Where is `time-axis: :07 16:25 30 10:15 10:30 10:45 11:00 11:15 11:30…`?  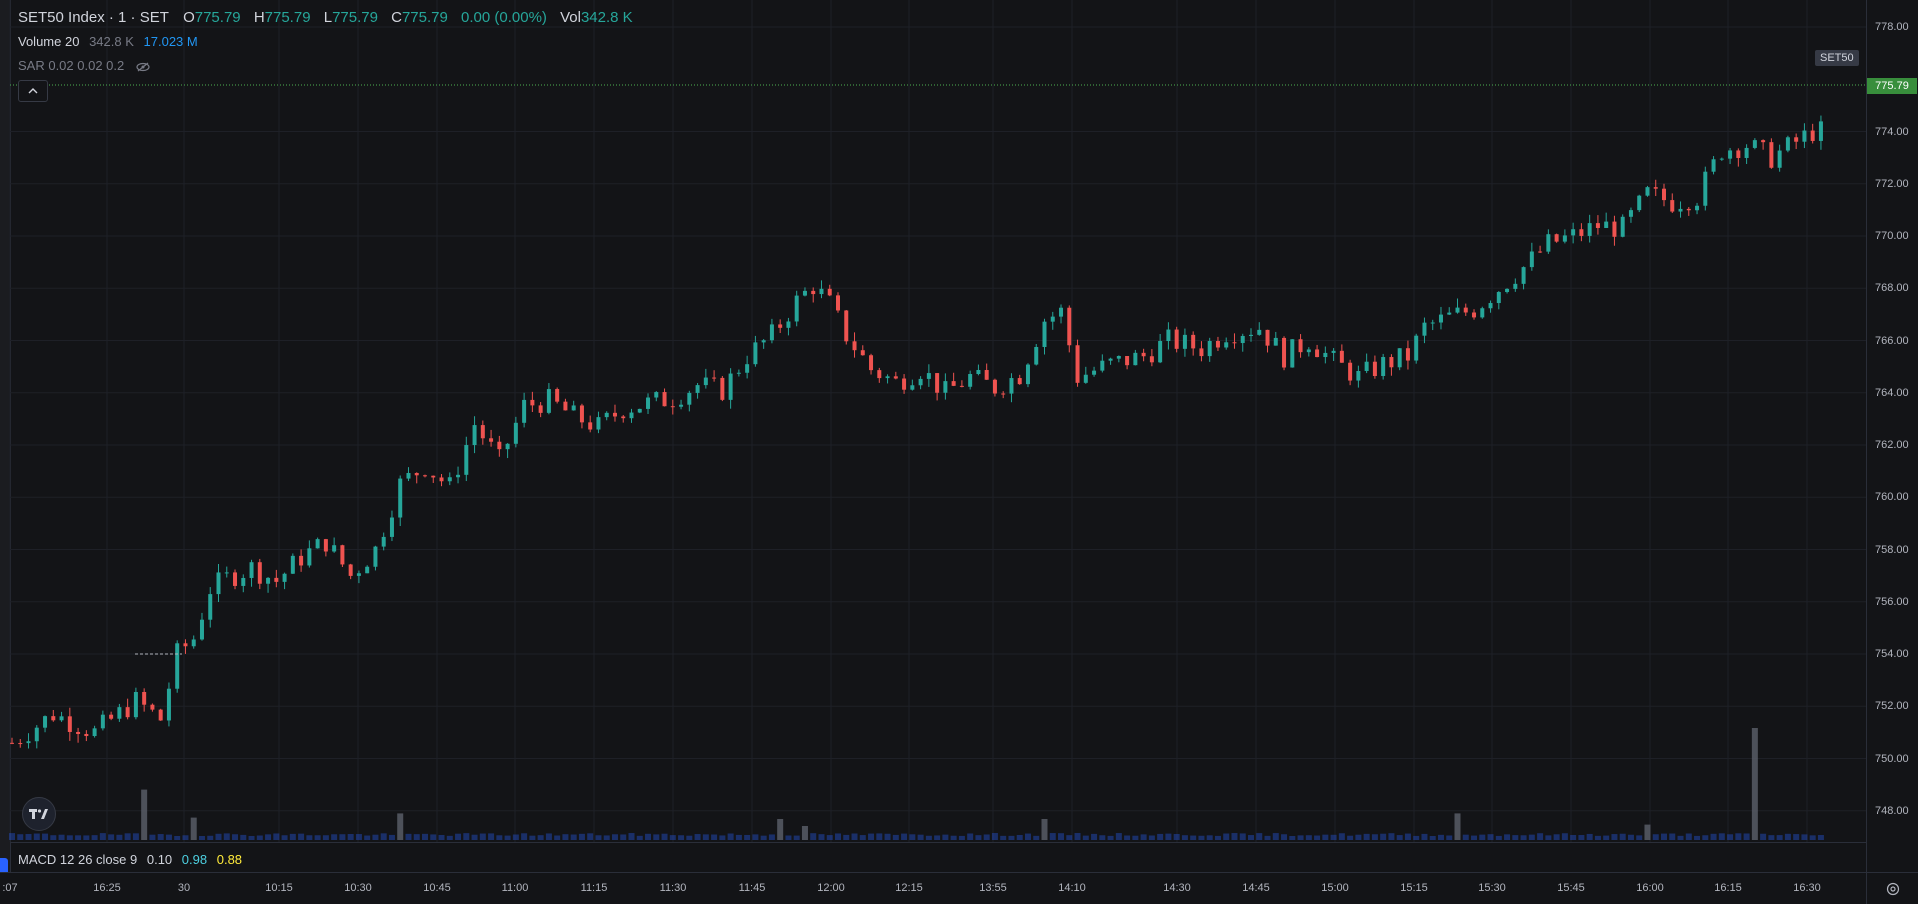
time-axis: :07 16:25 30 10:15 10:30 10:45 11:00 11:15 11:30… is located at coordinates (933, 888).